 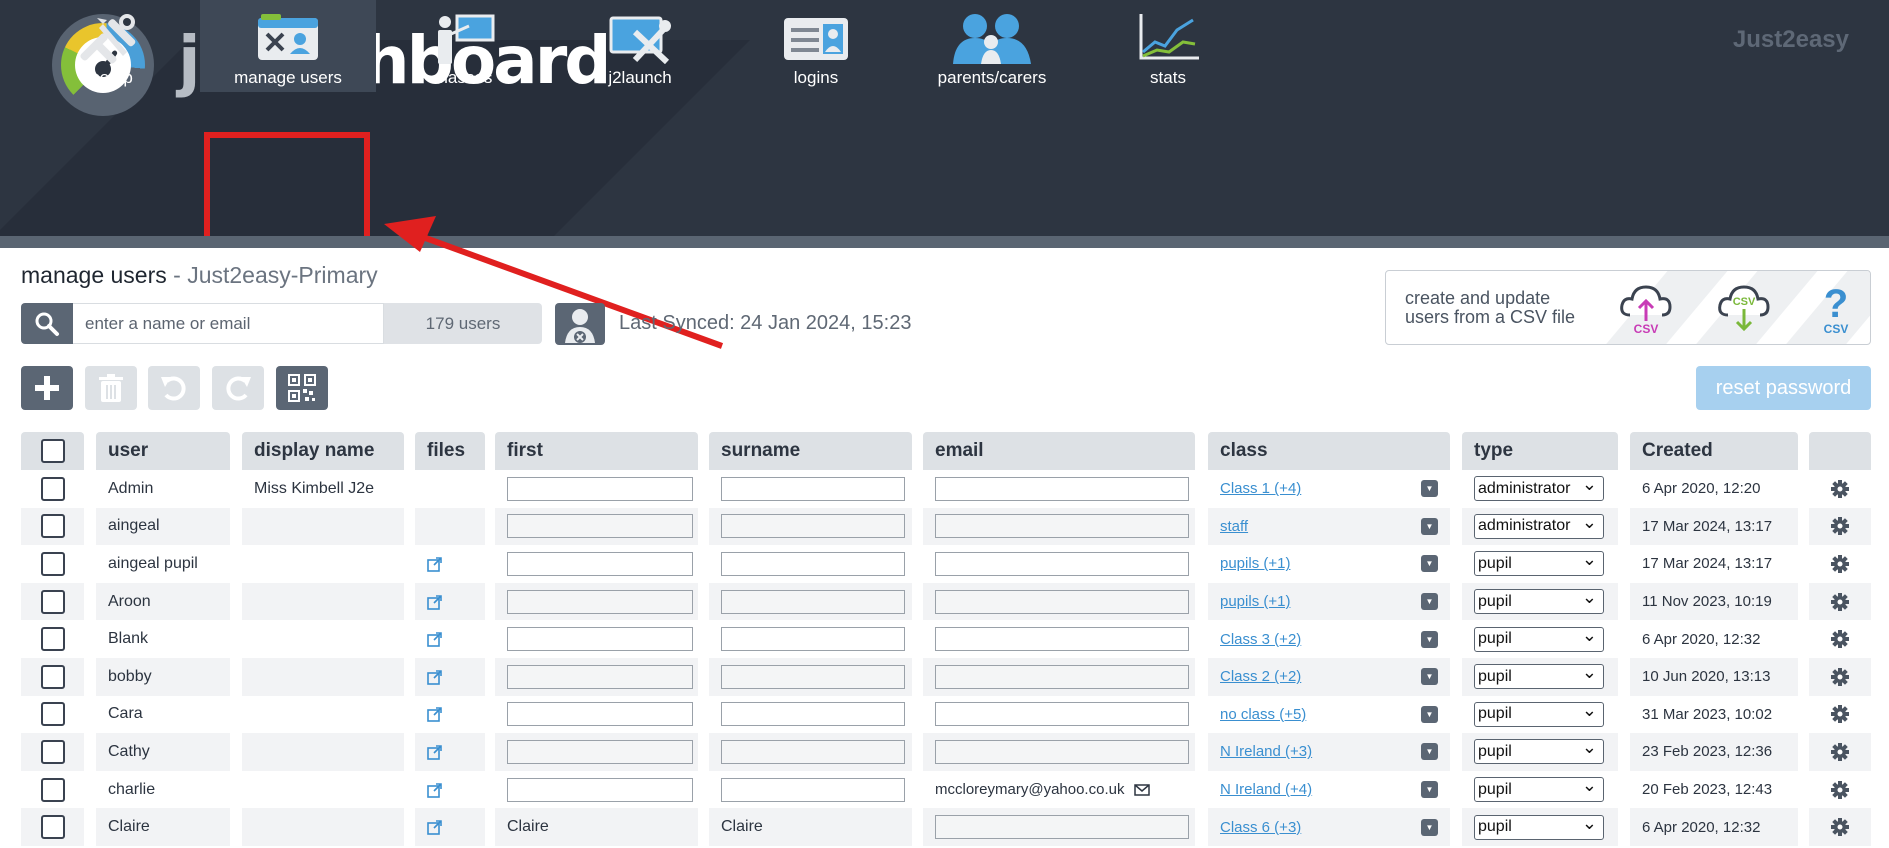 What do you see at coordinates (464, 46) in the screenshot?
I see `nav-classes: classes` at bounding box center [464, 46].